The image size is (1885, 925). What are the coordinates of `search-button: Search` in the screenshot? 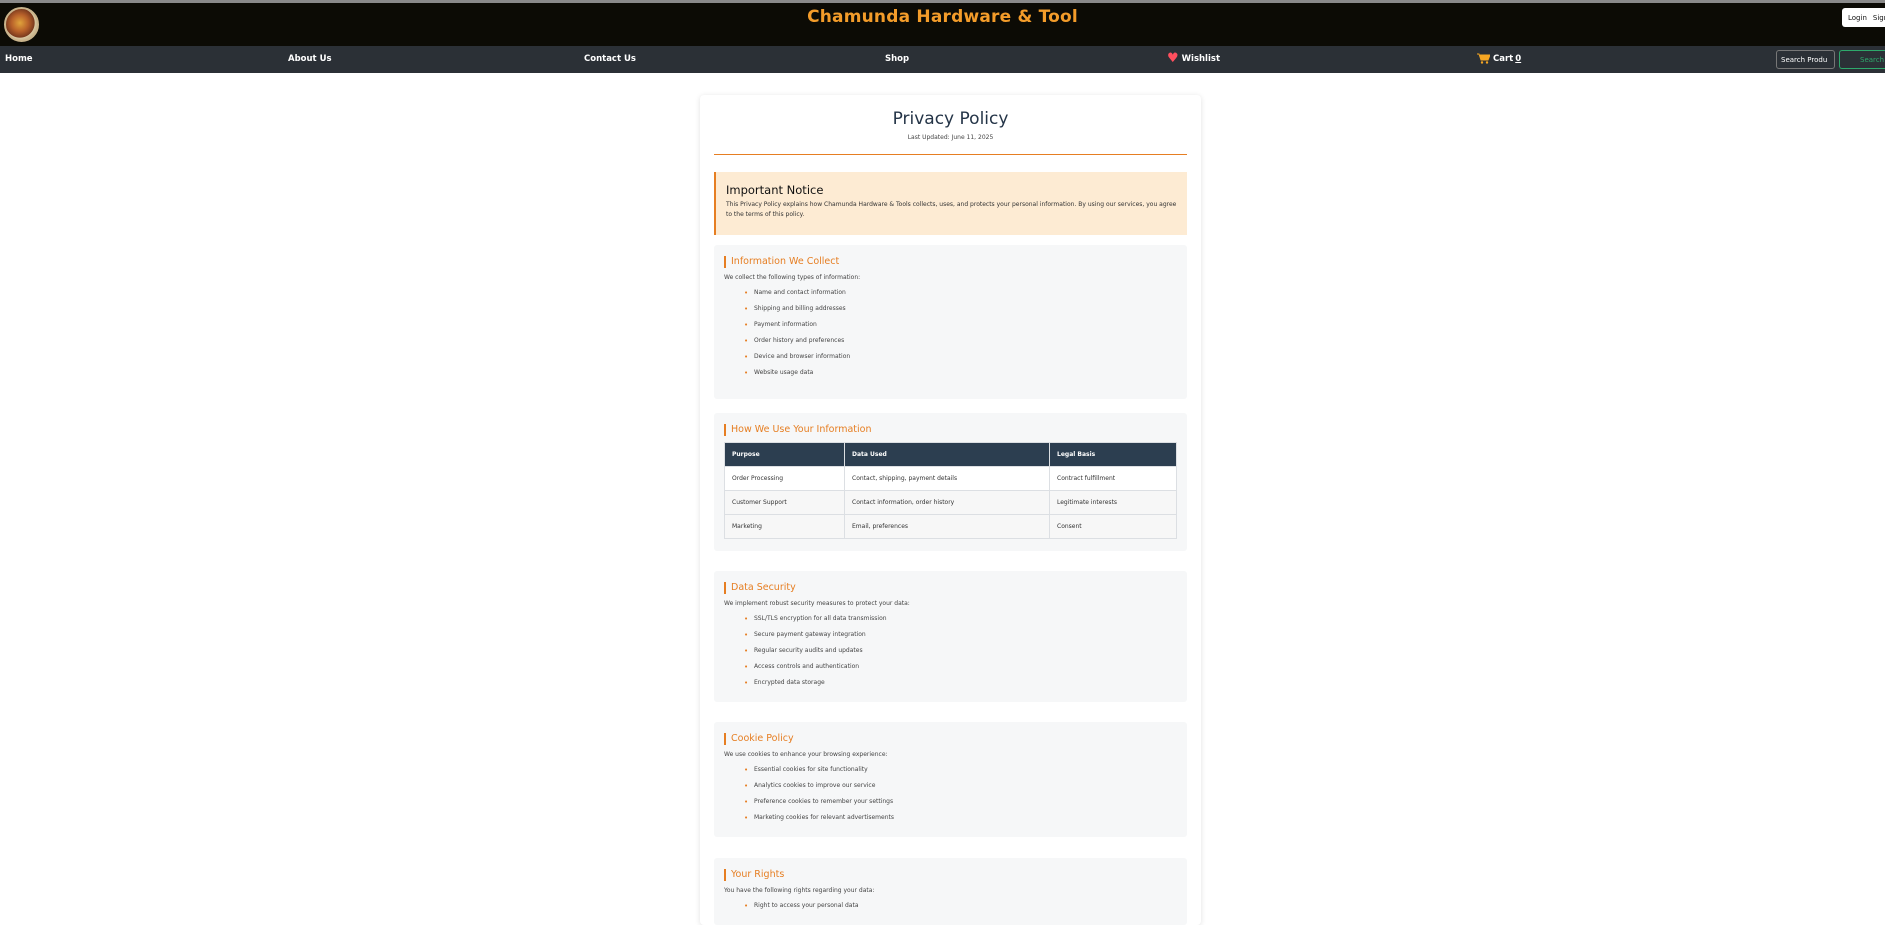 It's located at (1862, 59).